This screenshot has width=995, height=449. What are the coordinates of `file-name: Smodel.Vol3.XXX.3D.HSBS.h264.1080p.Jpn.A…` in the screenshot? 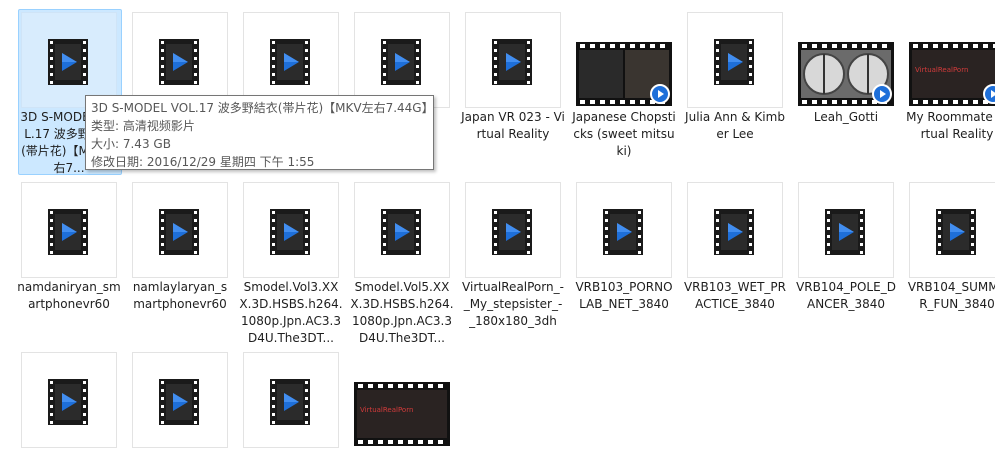 It's located at (291, 312).